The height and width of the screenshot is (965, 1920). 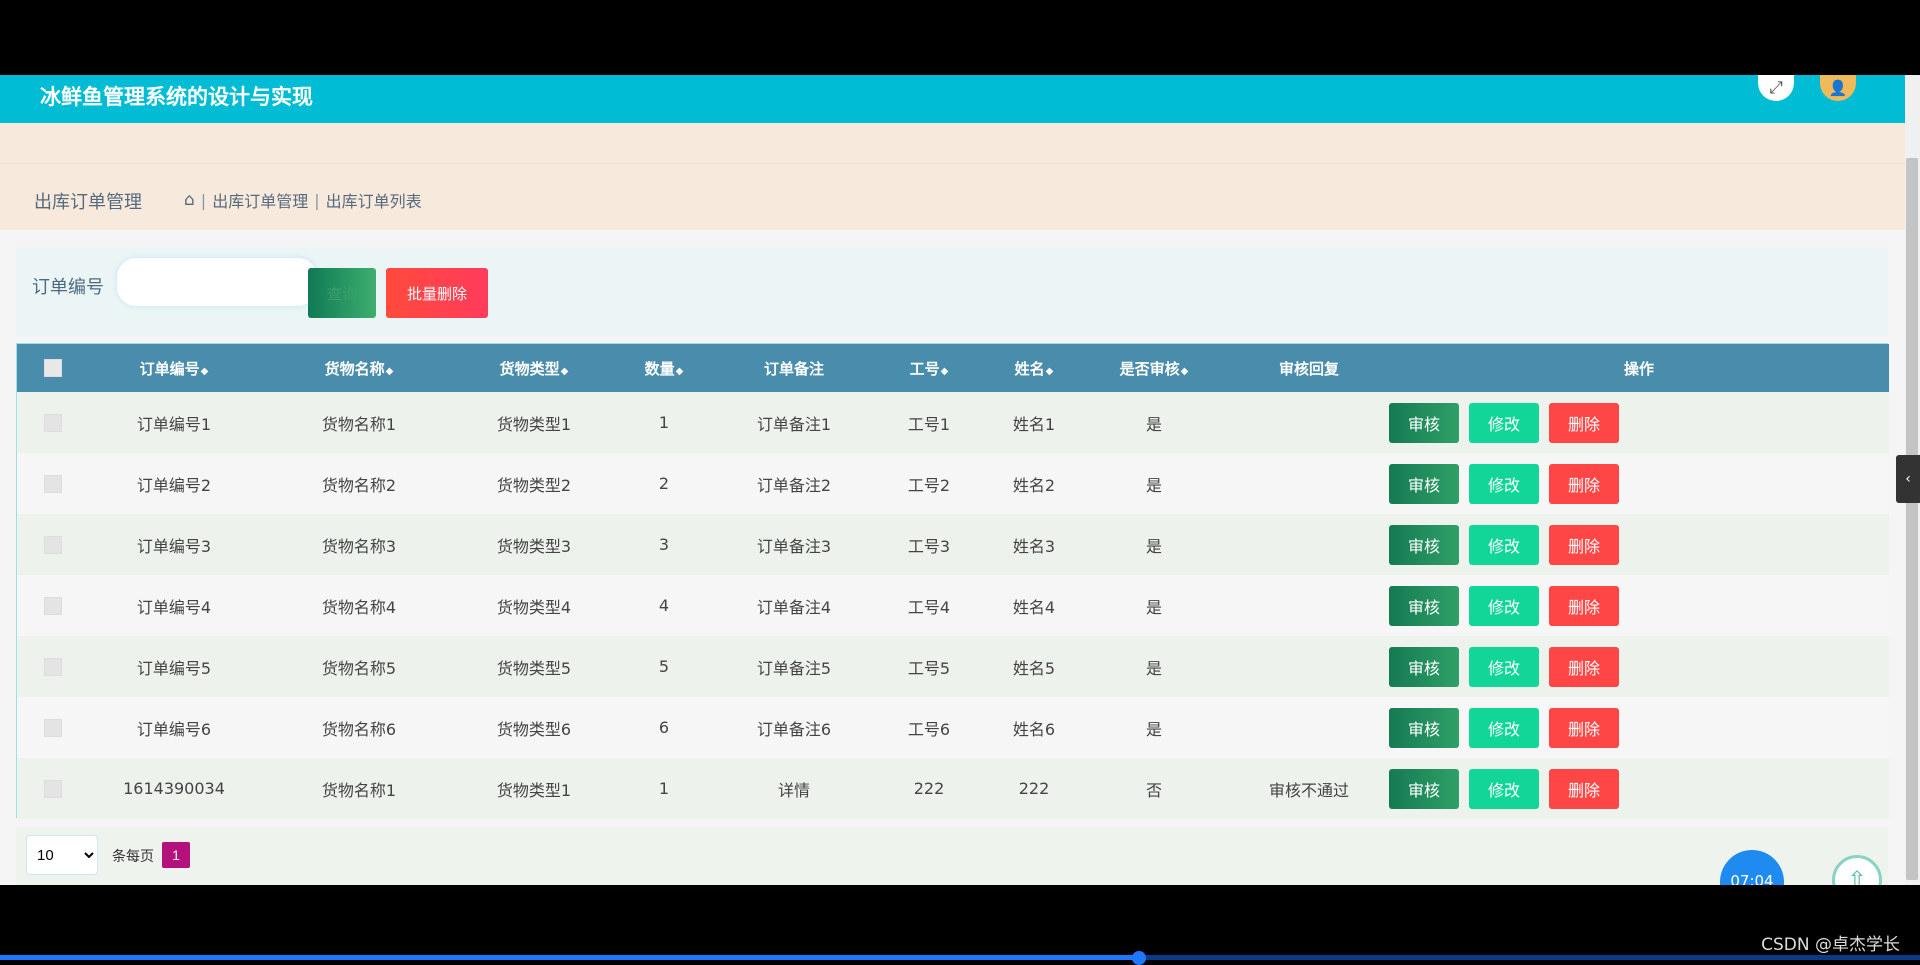 I want to click on video-progress-bar, so click(x=960, y=958).